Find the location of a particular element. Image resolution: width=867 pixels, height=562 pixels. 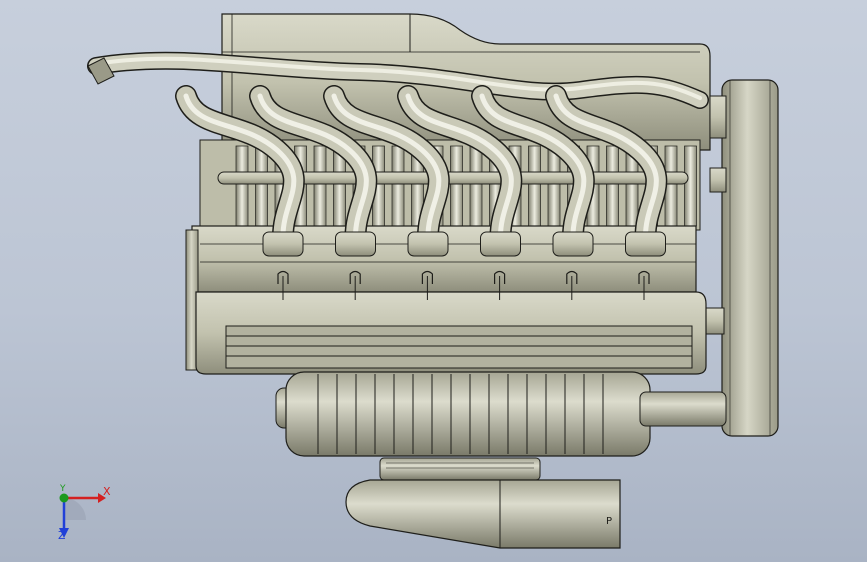

triad-plane is located at coordinates (75, 509).